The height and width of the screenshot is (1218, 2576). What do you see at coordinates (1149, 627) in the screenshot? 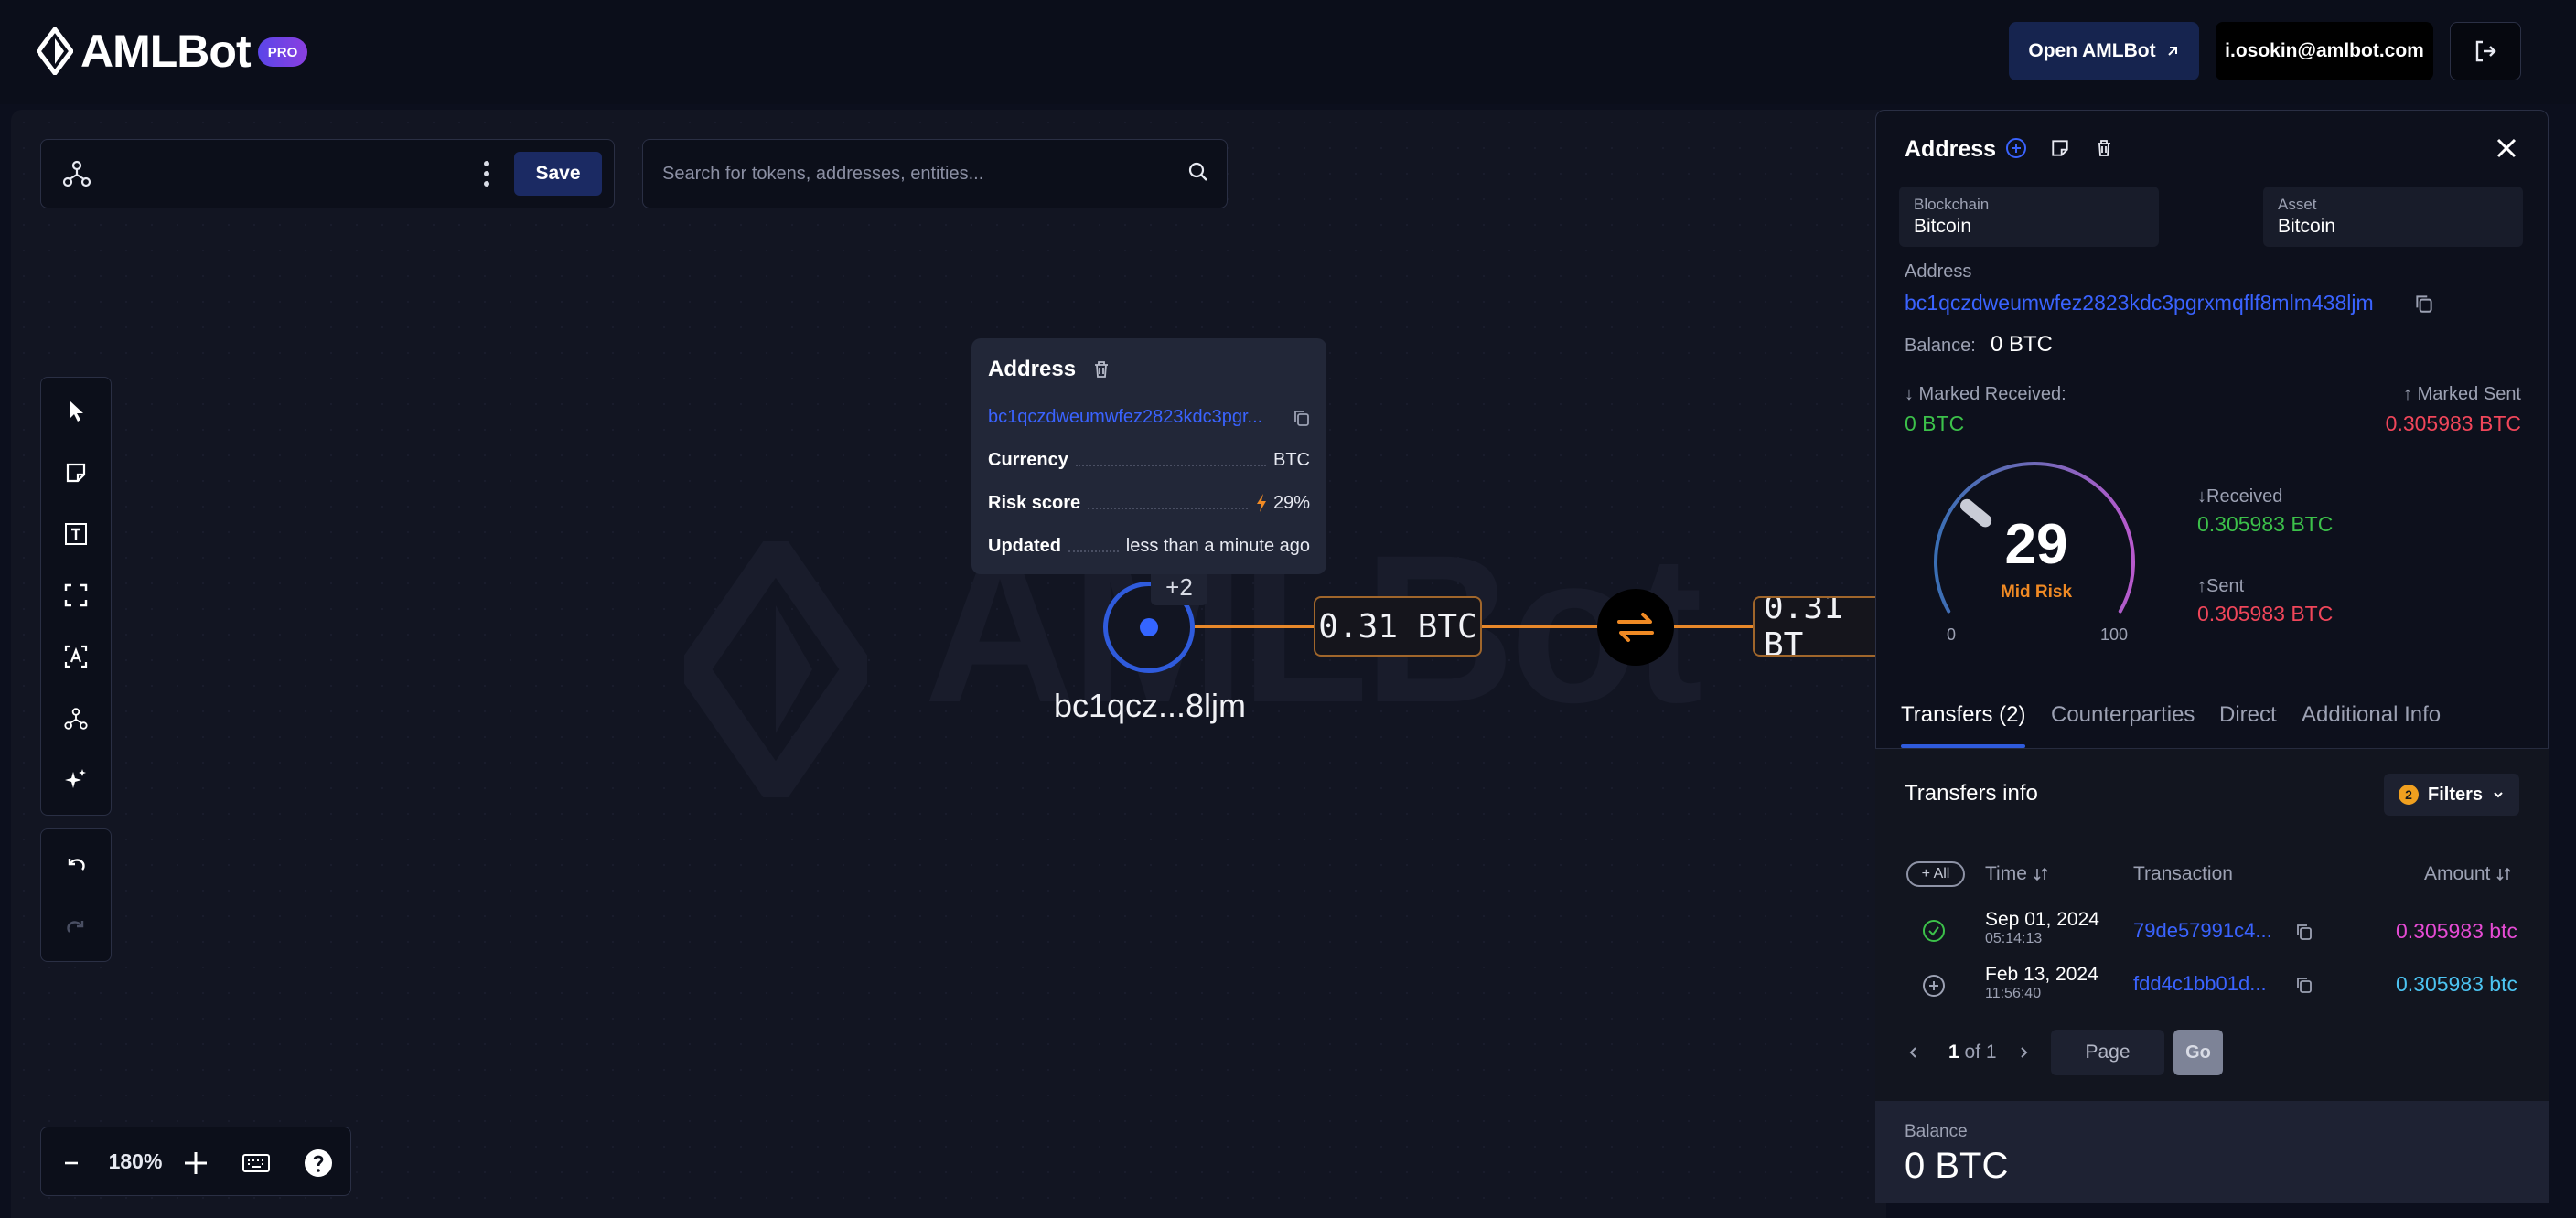
I see `address-node-dot` at bounding box center [1149, 627].